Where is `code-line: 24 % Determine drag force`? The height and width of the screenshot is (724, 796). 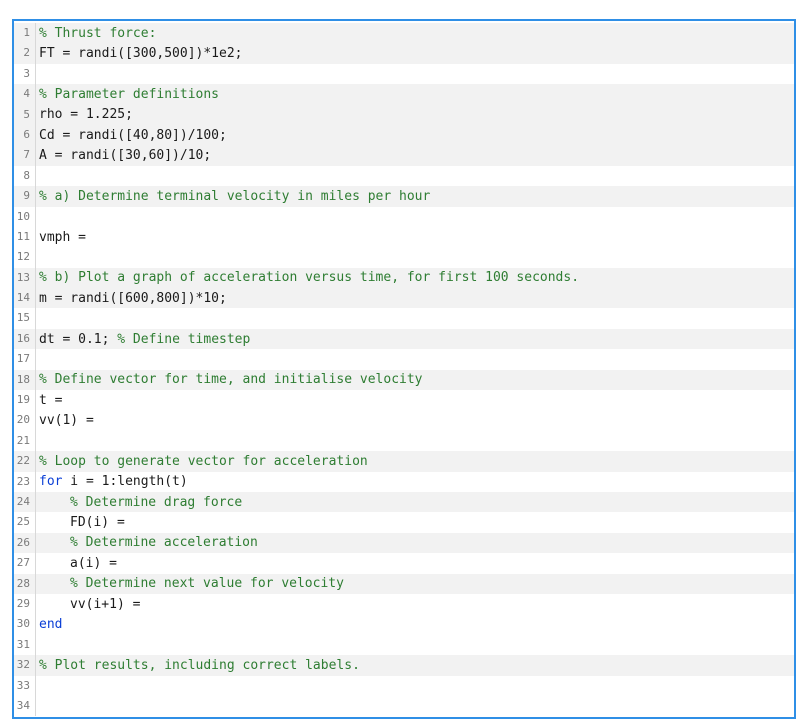 code-line: 24 % Determine drag force is located at coordinates (404, 502).